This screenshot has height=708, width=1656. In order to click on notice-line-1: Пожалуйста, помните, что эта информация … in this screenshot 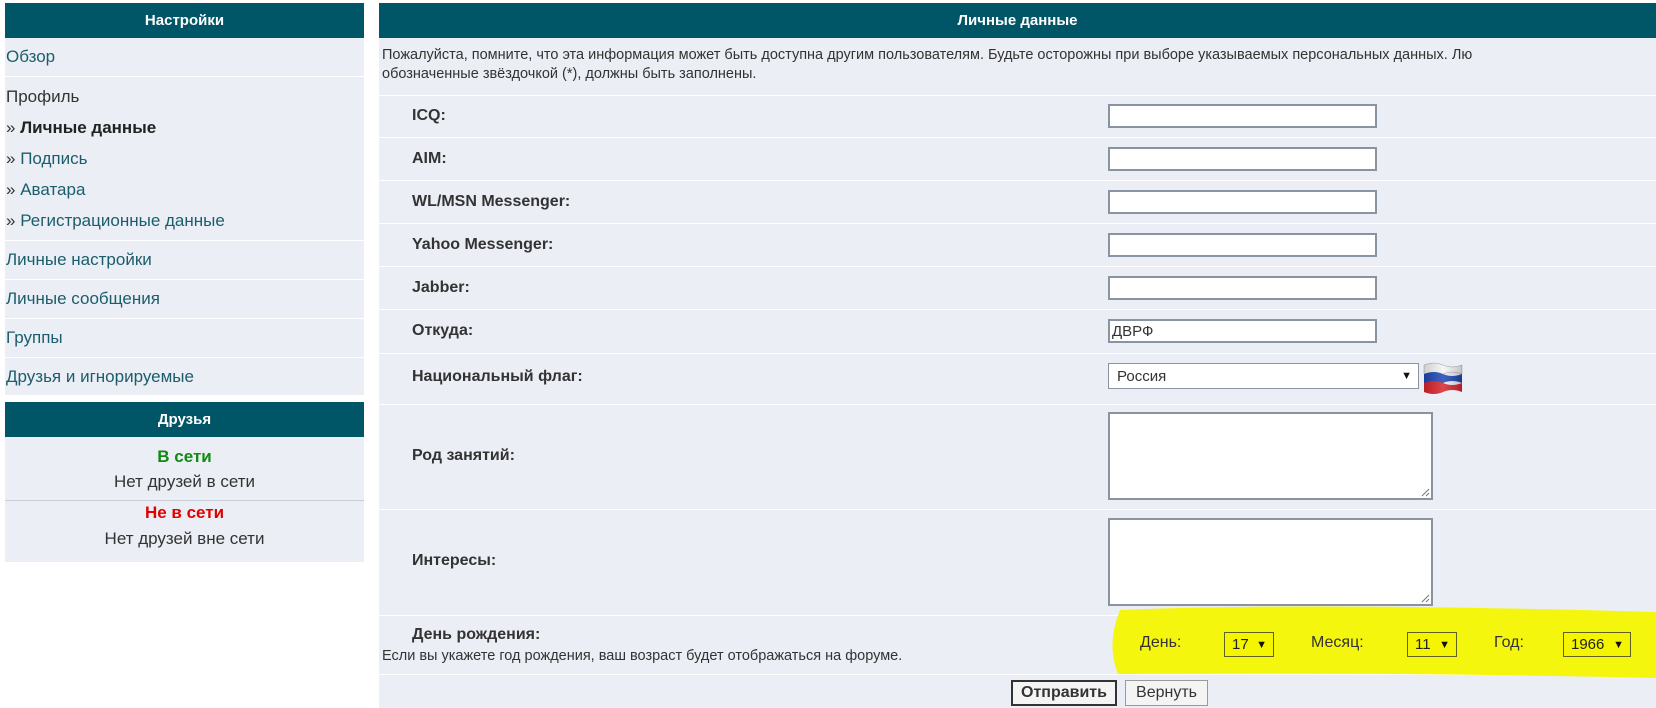, I will do `click(927, 55)`.